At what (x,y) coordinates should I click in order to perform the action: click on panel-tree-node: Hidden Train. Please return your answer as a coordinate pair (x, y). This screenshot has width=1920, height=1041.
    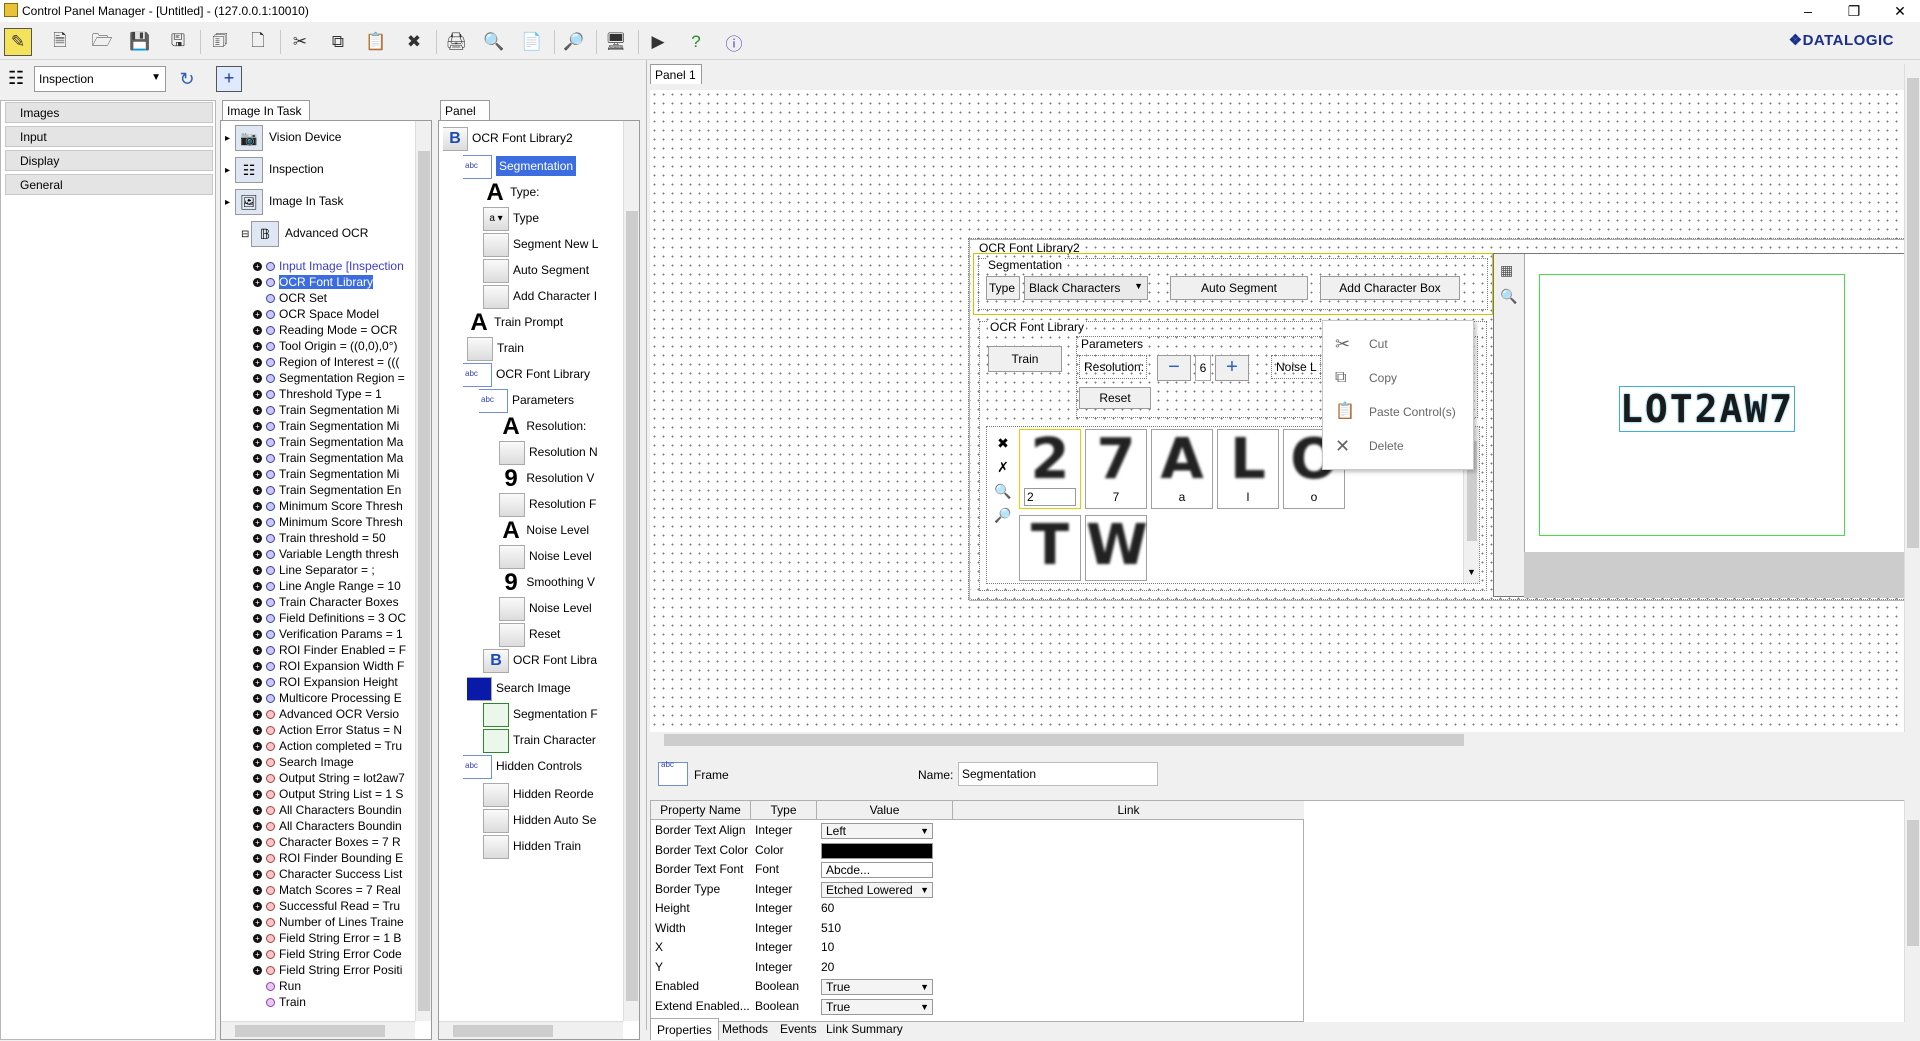
    Looking at the image, I should click on (551, 846).